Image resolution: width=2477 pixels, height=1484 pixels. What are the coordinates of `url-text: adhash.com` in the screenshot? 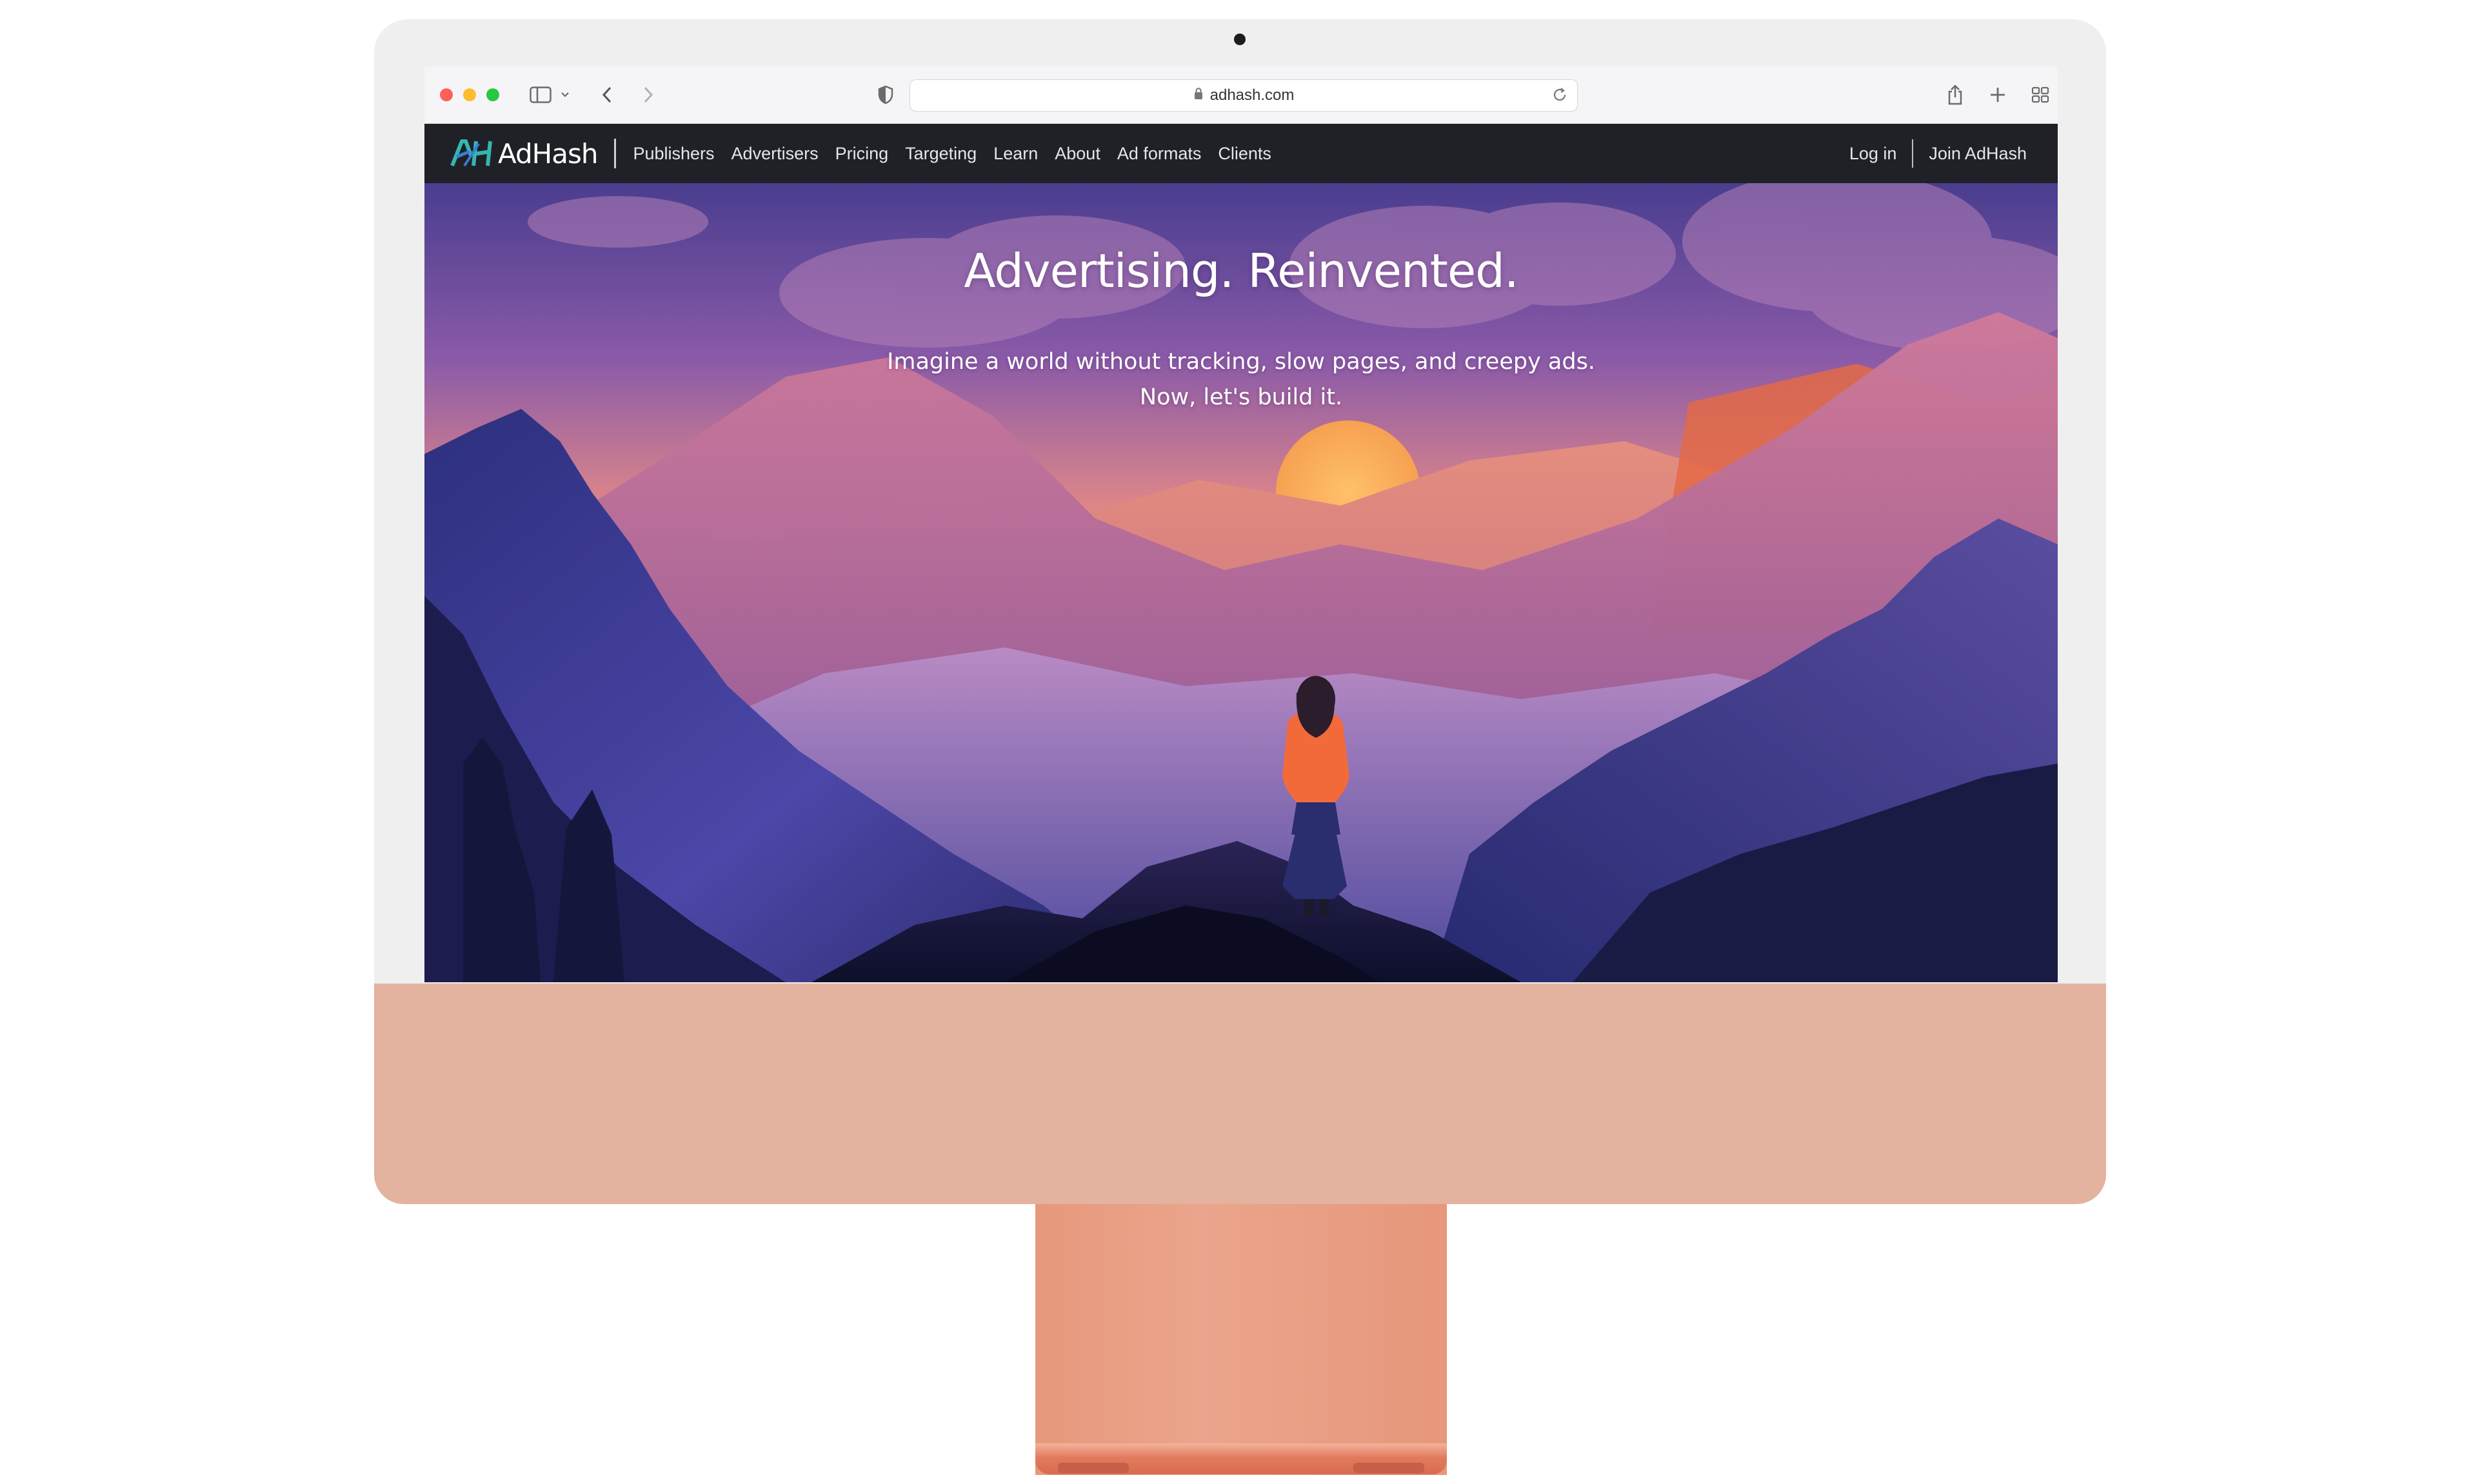 It's located at (1252, 95).